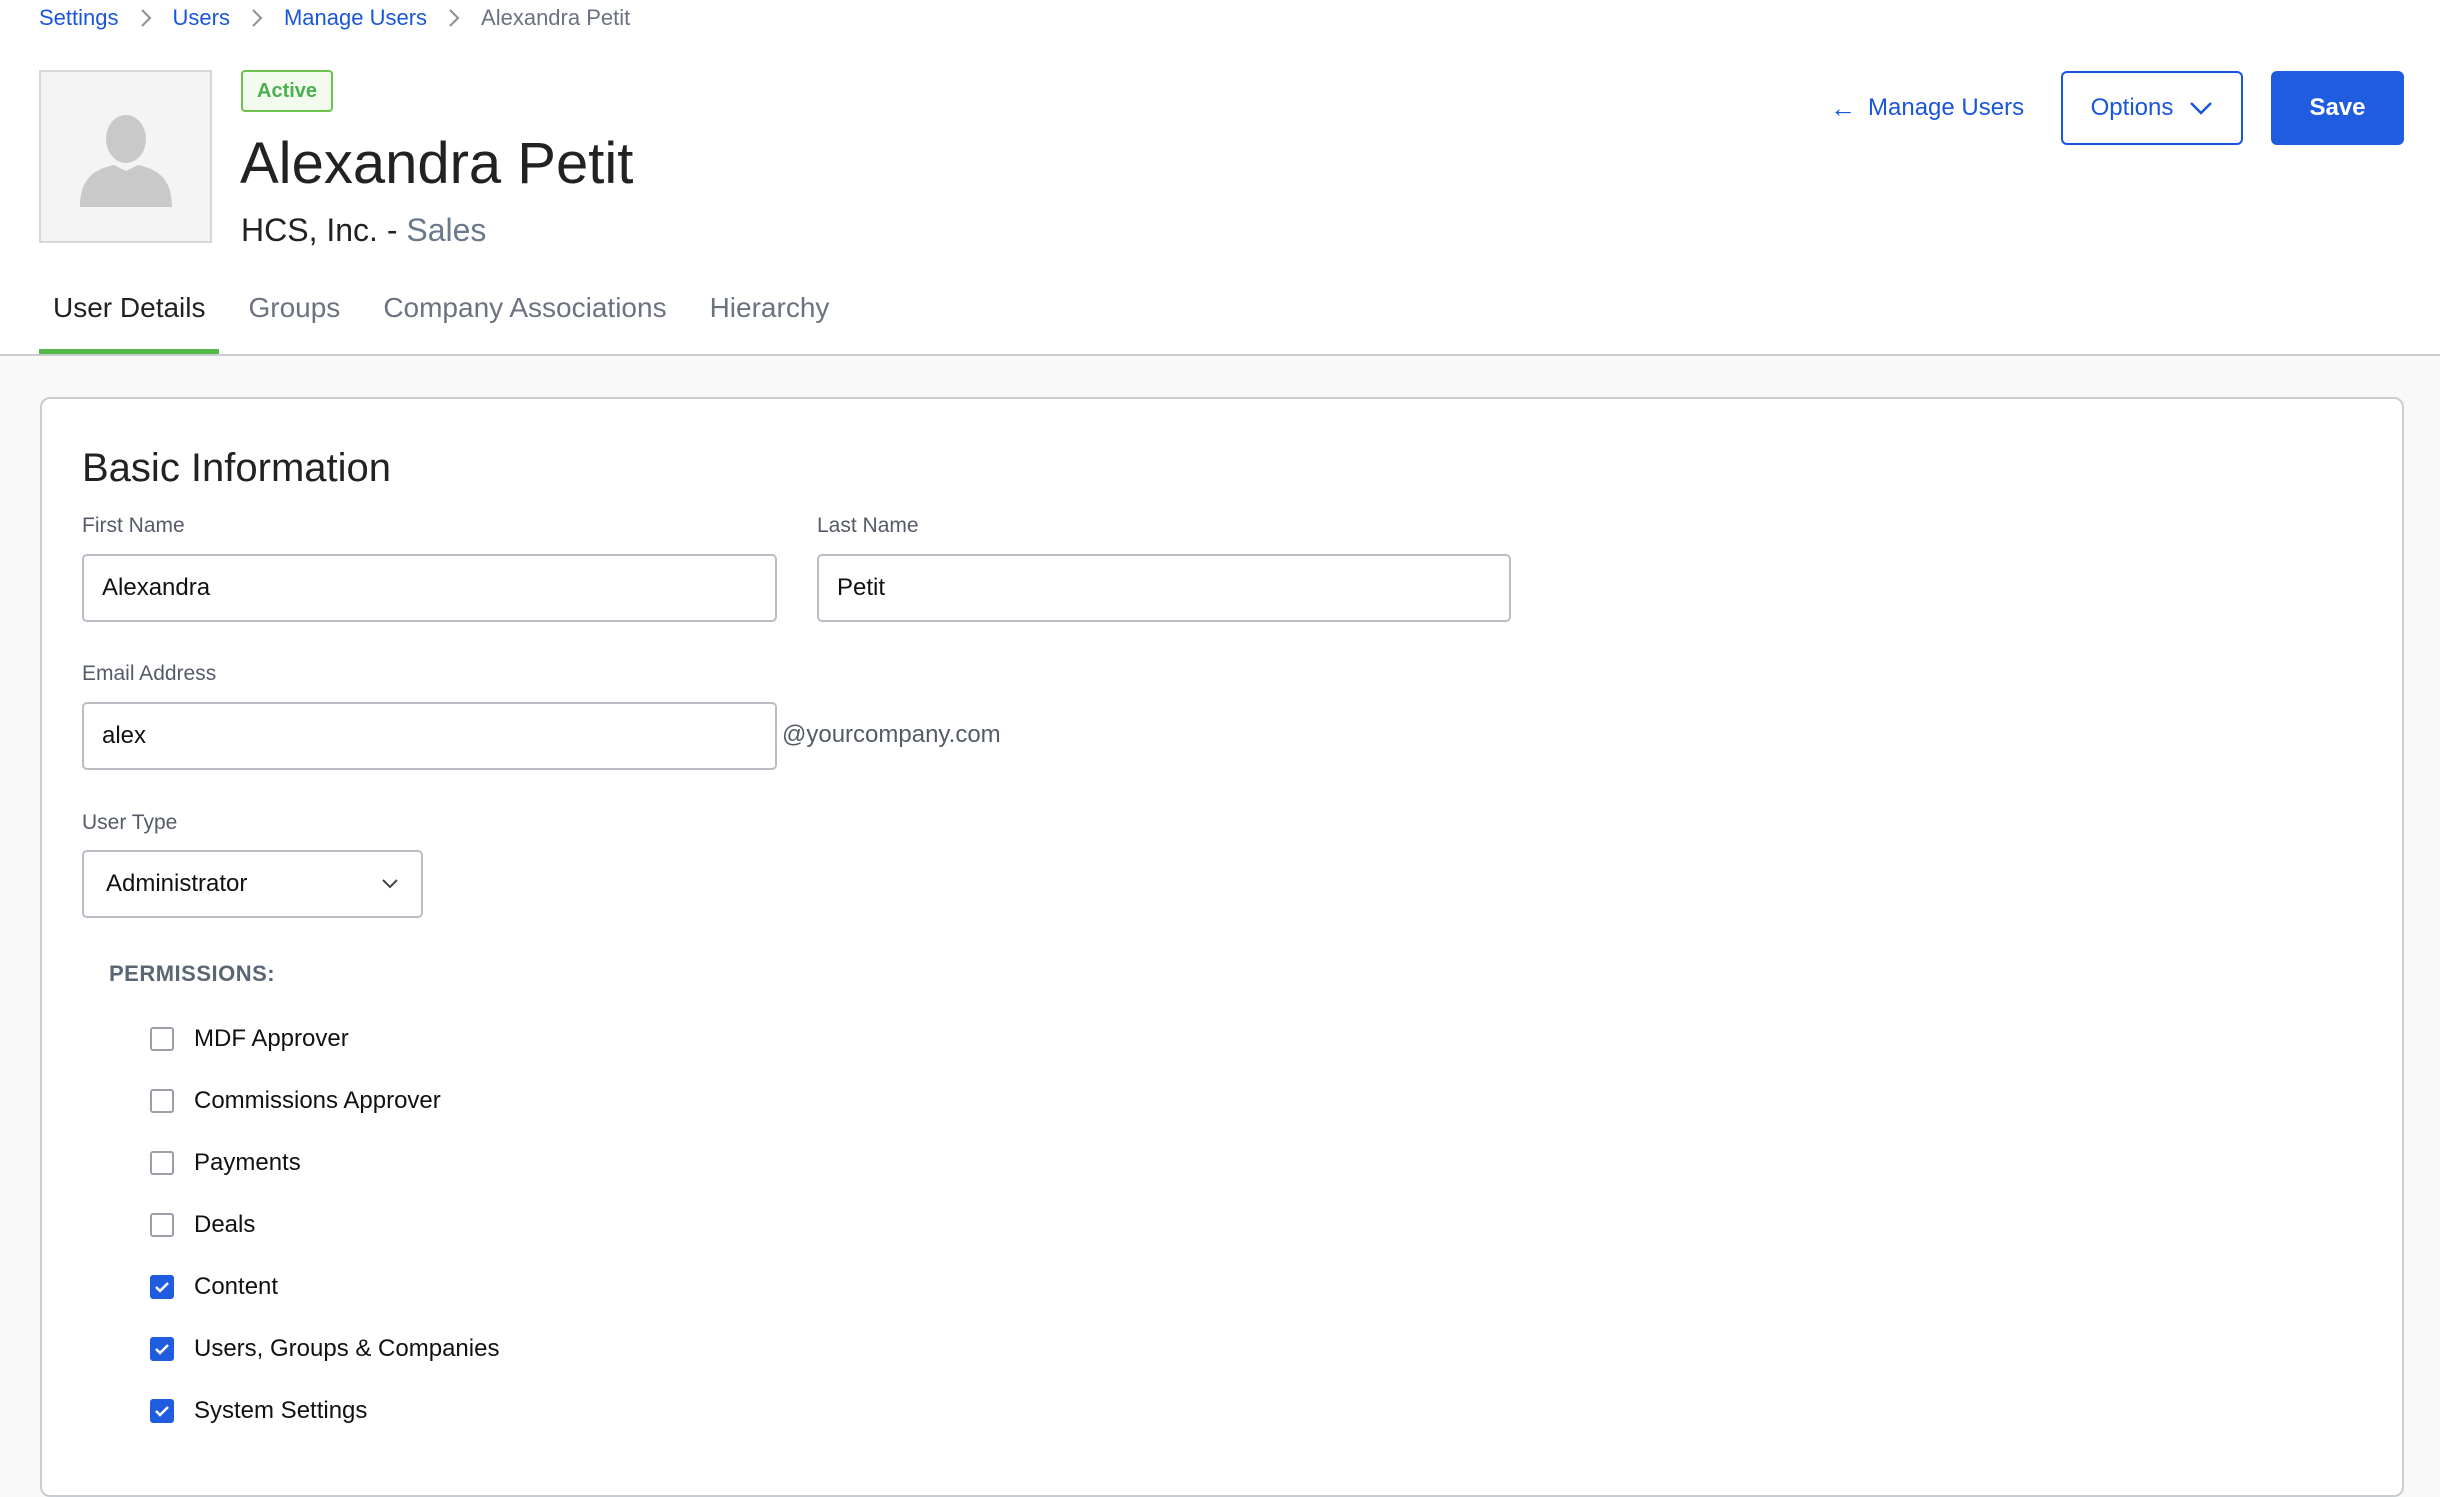 The width and height of the screenshot is (2440, 1497). I want to click on permissions-title: PERMISSIONS:, so click(192, 973).